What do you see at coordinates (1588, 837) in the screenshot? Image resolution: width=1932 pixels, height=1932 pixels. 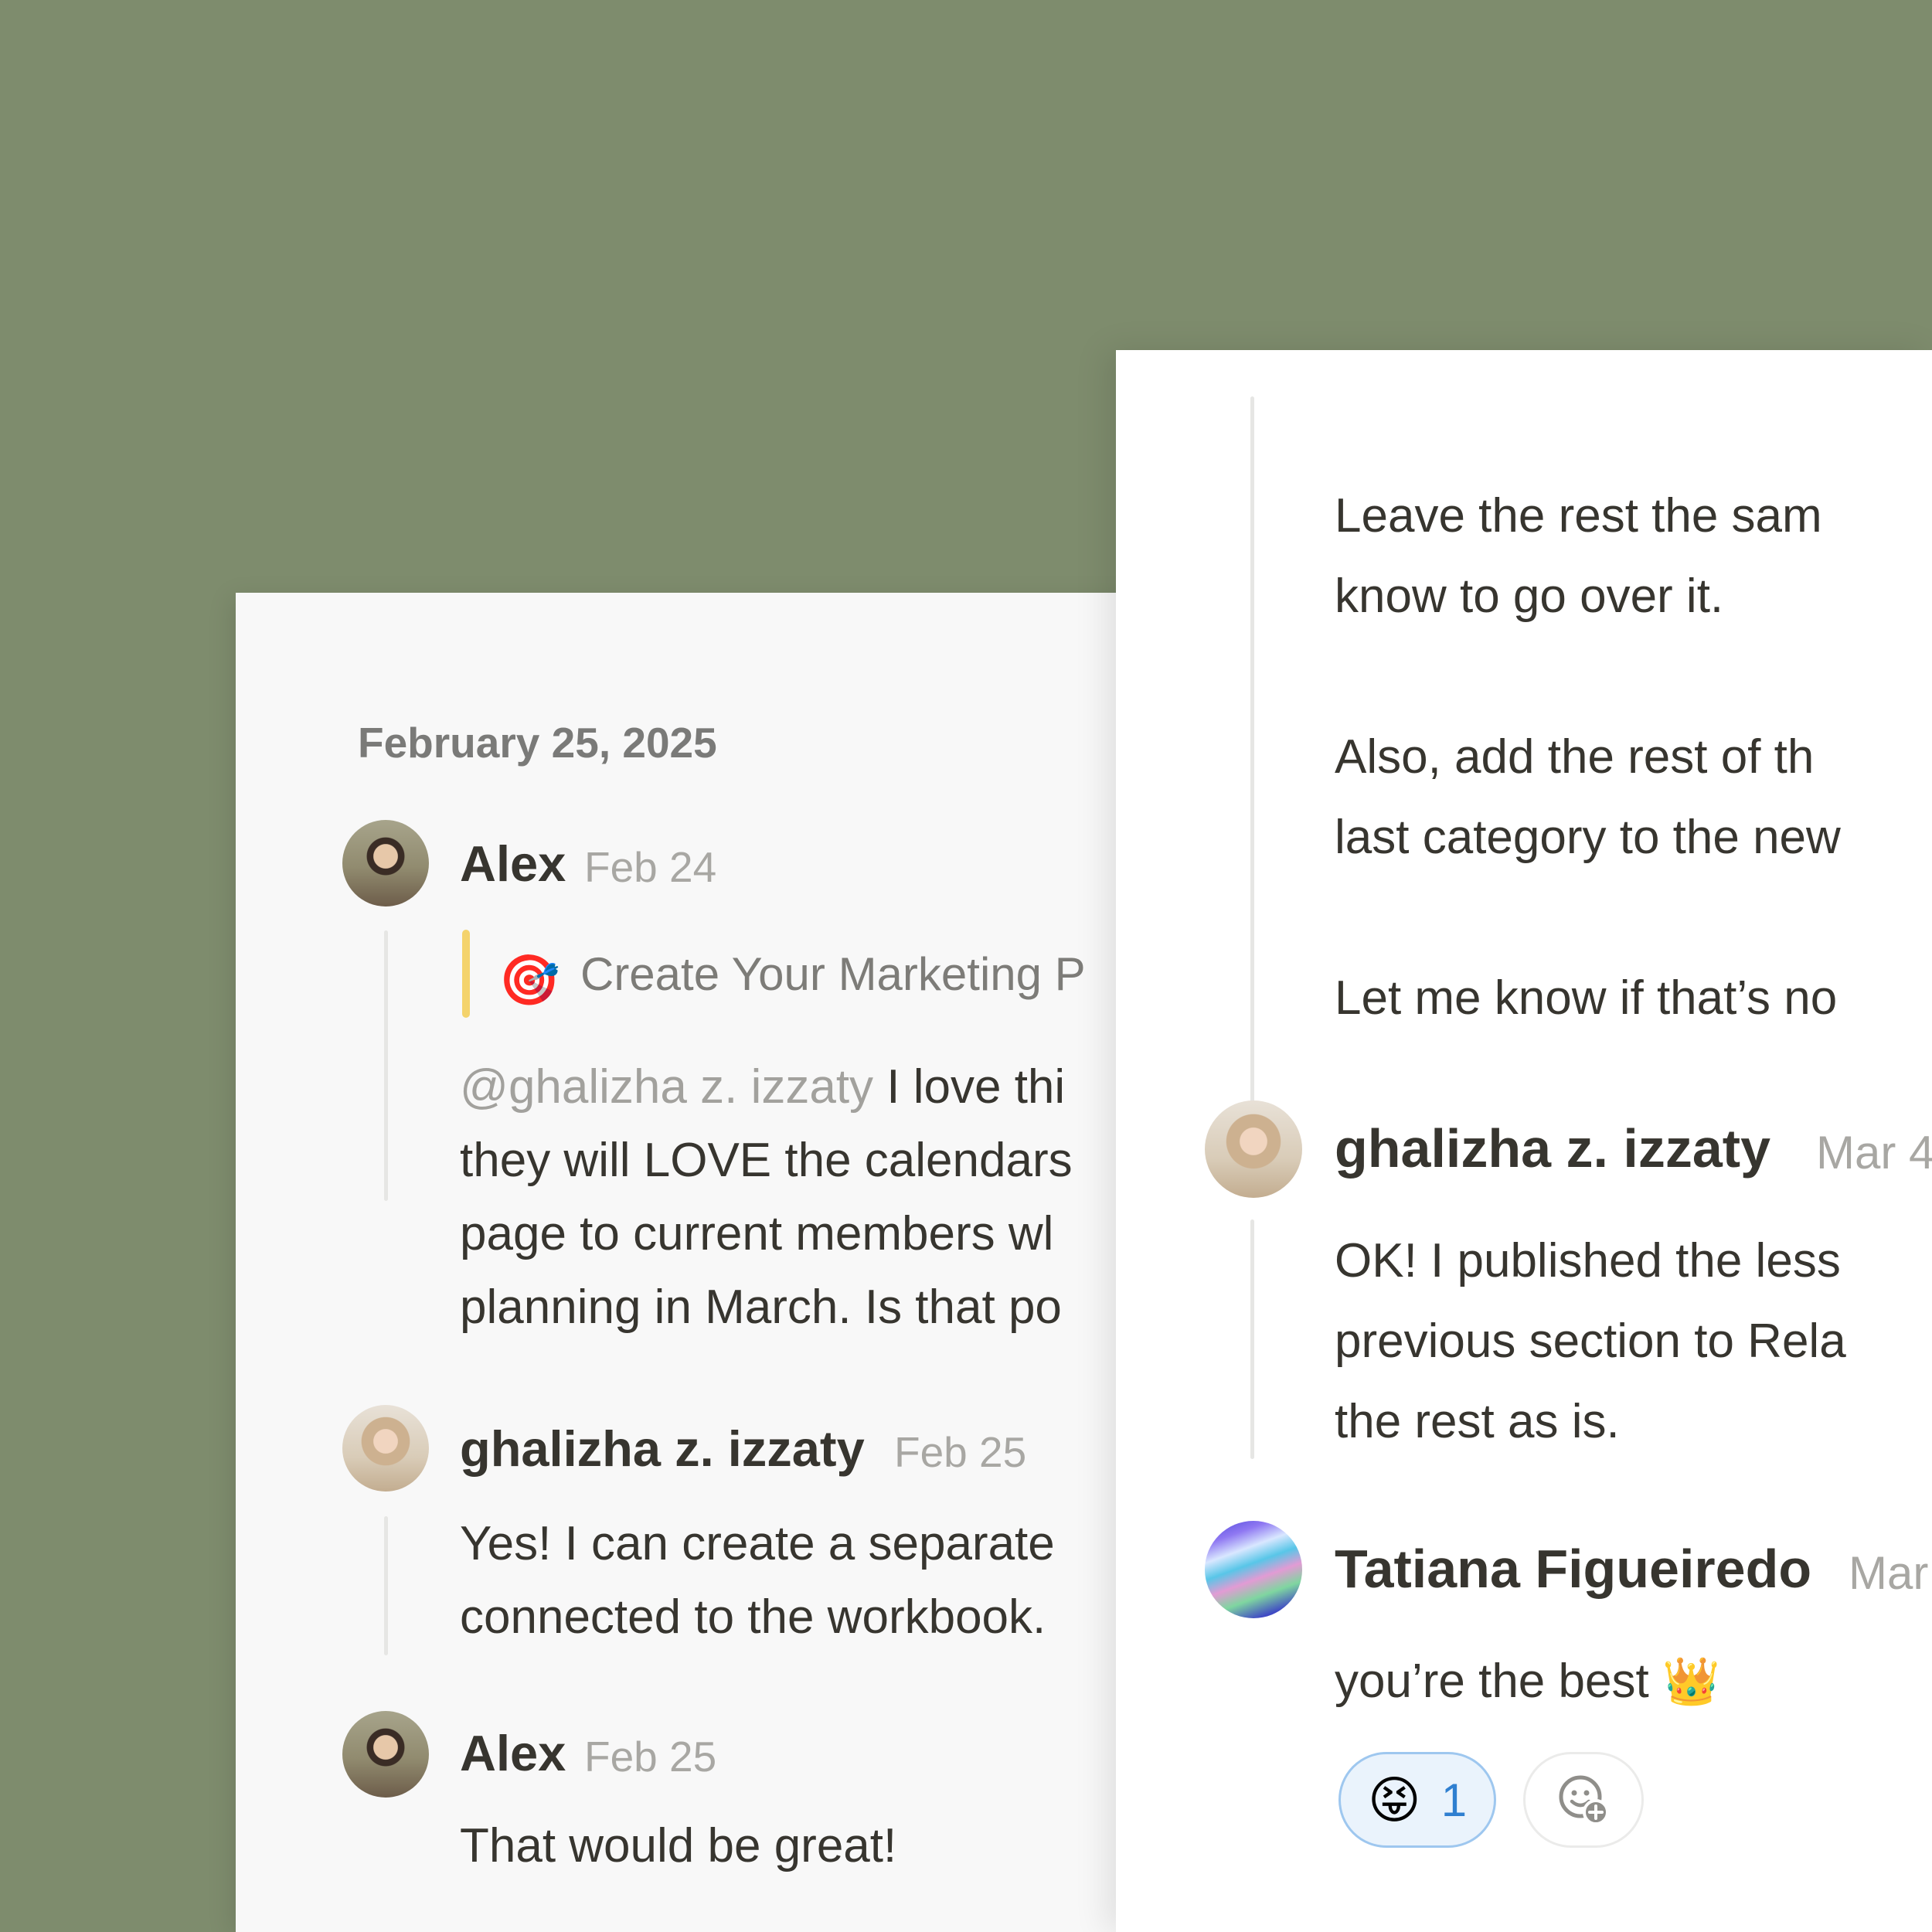 I see `comment-text-line: last category to the new` at bounding box center [1588, 837].